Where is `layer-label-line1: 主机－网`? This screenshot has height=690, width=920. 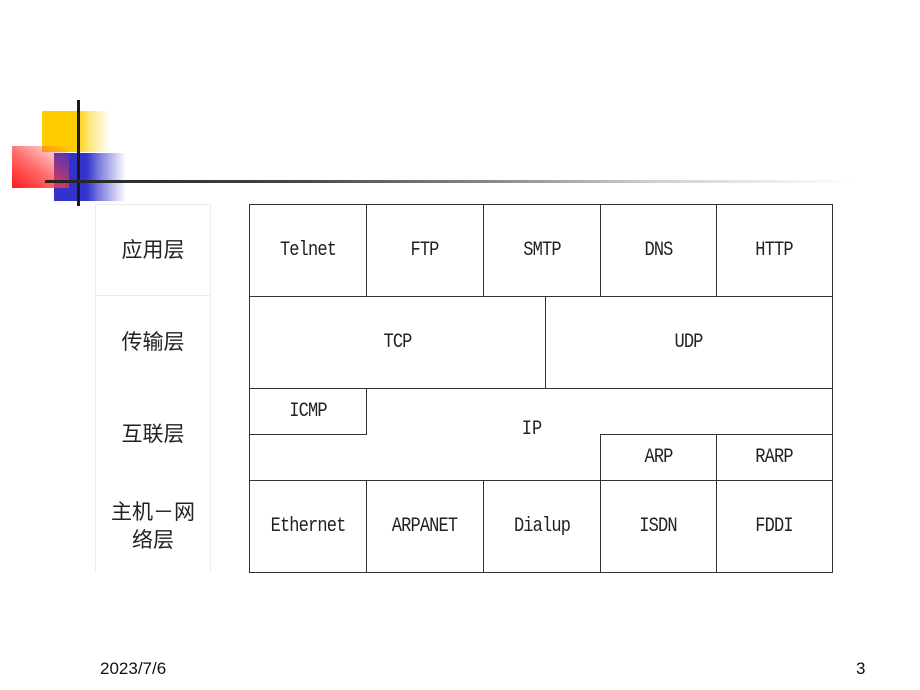
layer-label-line1: 主机－网 is located at coordinates (153, 512).